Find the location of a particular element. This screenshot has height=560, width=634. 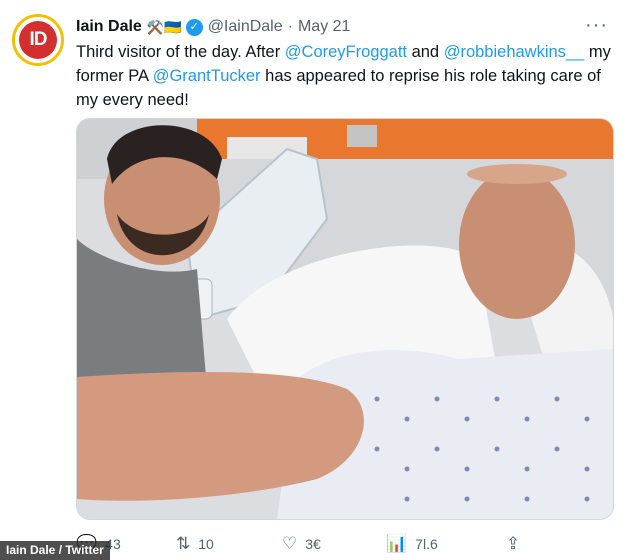

avatar: ID is located at coordinates (38, 40).